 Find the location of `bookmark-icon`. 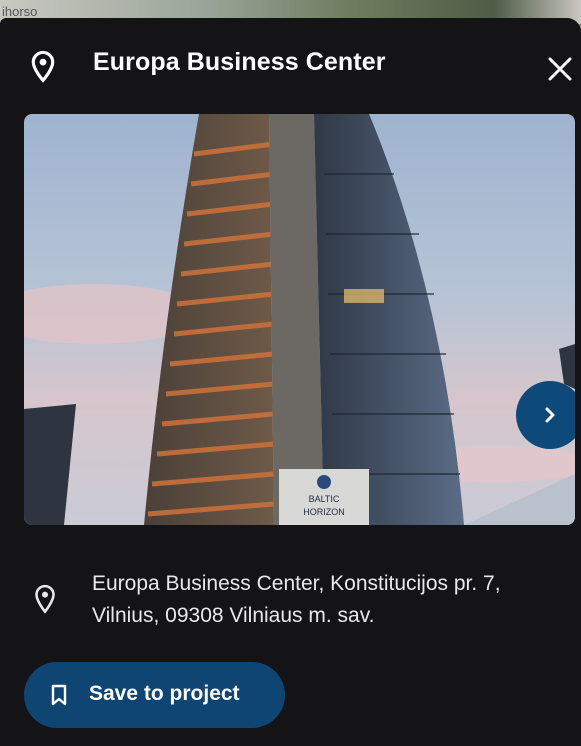

bookmark-icon is located at coordinates (59, 695).